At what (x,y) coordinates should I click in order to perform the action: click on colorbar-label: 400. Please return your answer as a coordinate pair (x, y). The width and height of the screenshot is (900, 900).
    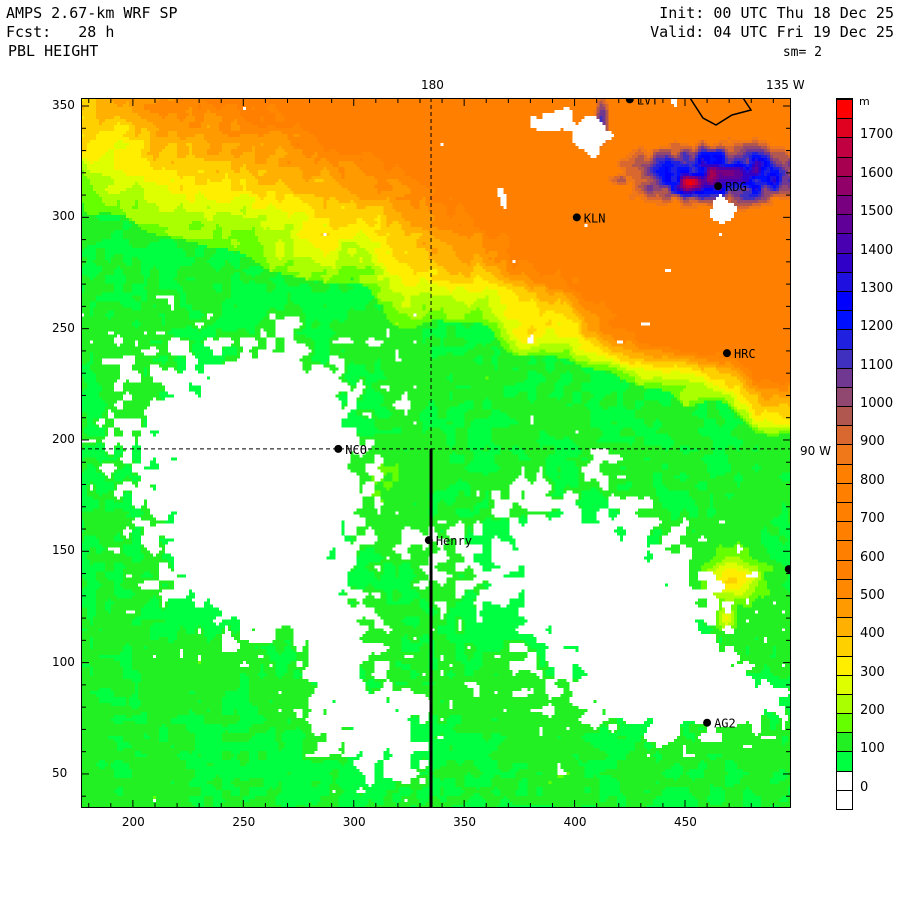
    Looking at the image, I should click on (872, 634).